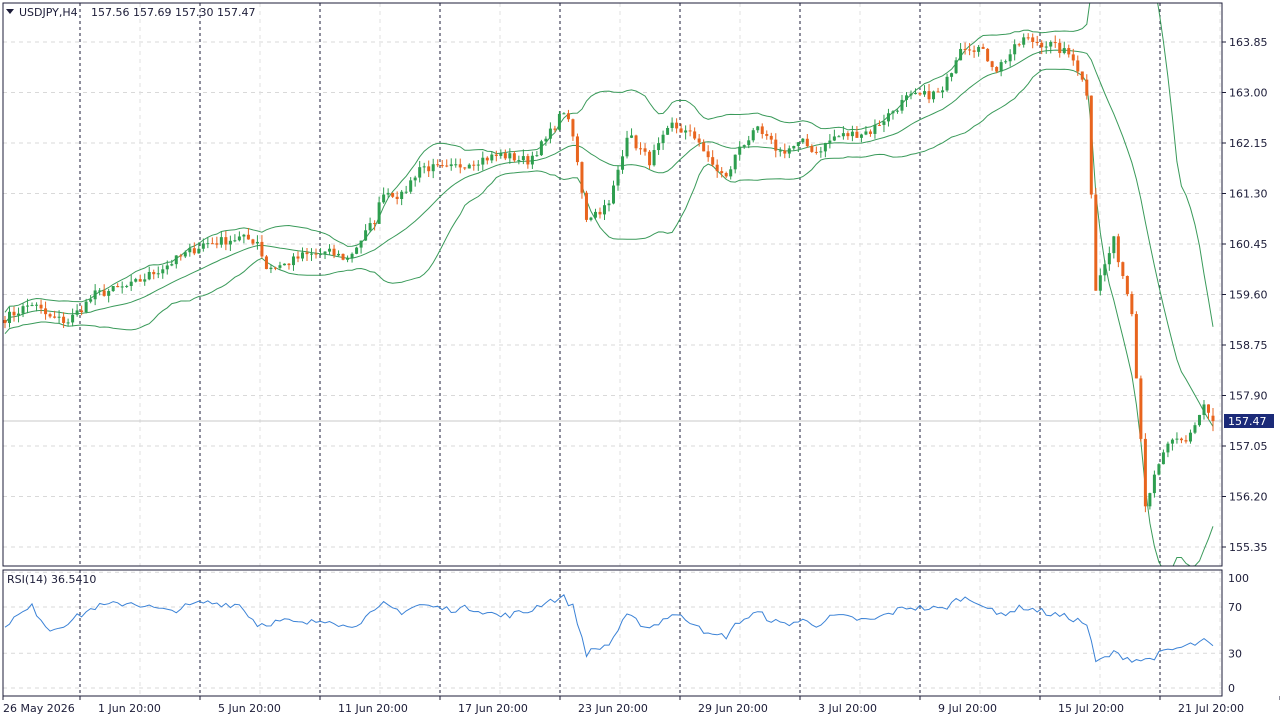 Image resolution: width=1280 pixels, height=720 pixels. What do you see at coordinates (1248, 93) in the screenshot?
I see `price-tick-label: 163.00` at bounding box center [1248, 93].